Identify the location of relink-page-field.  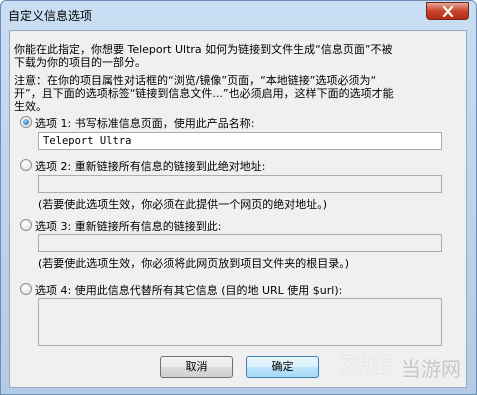
(240, 243).